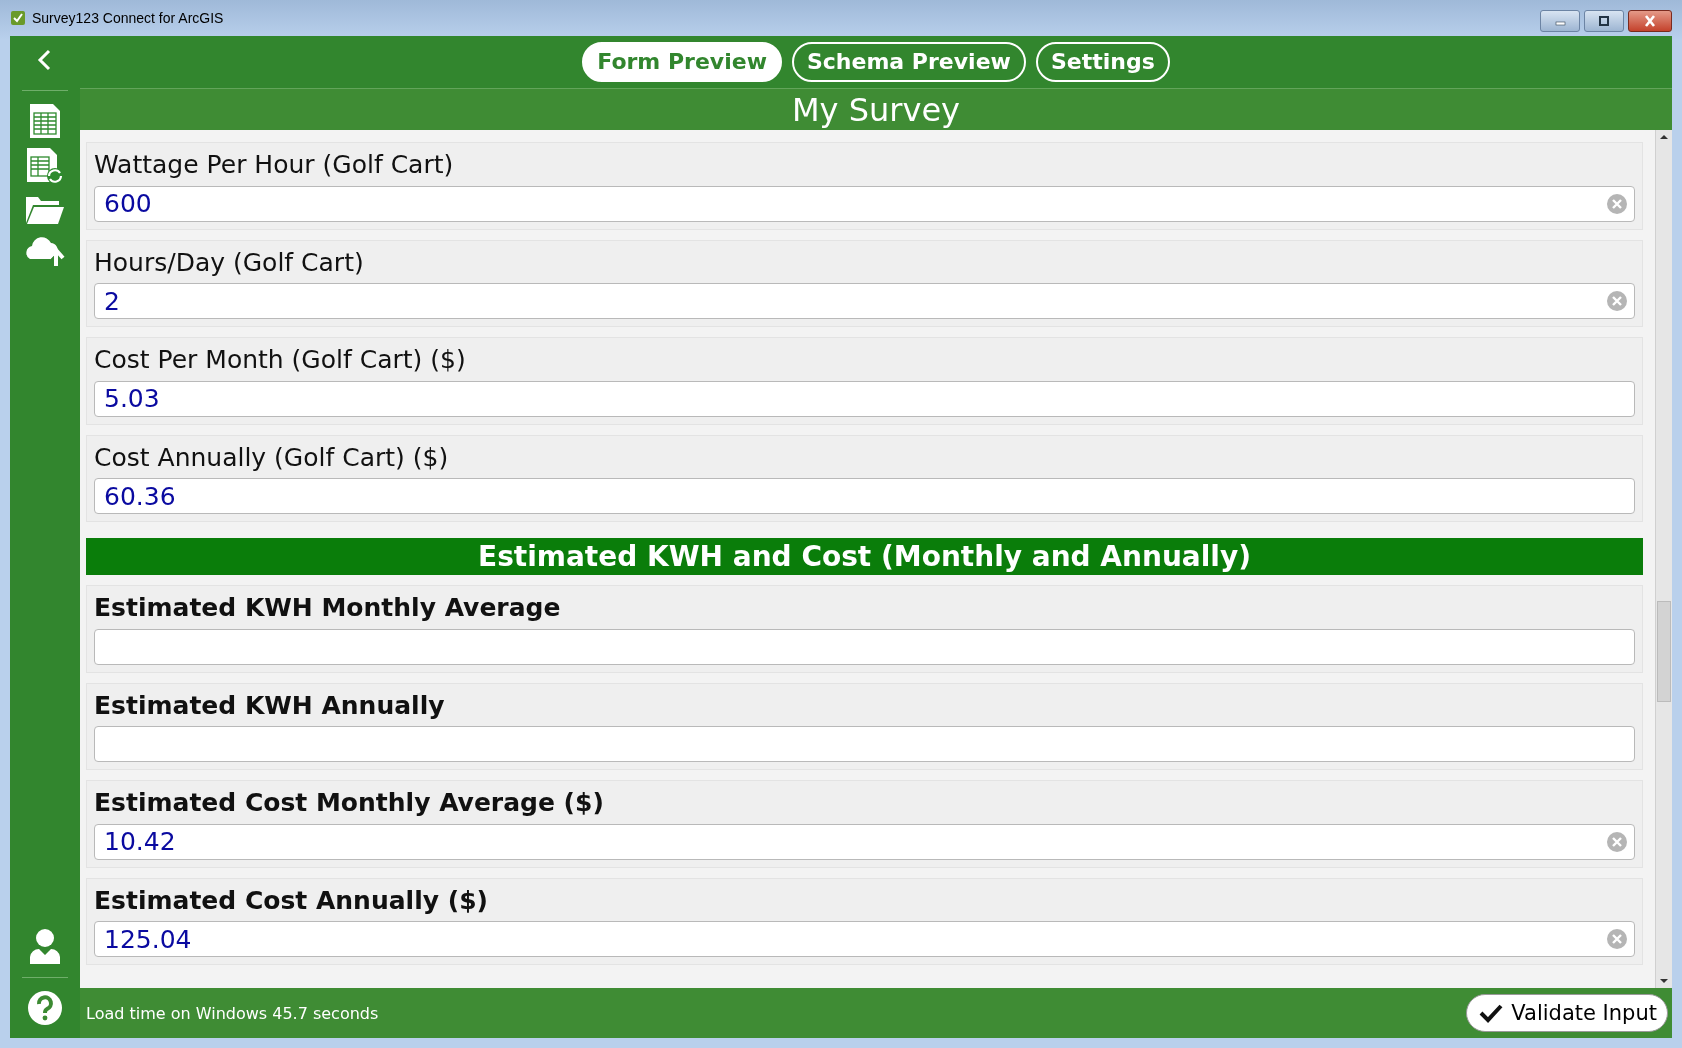 This screenshot has height=1048, width=1682. I want to click on spreadsheet-icon, so click(45, 121).